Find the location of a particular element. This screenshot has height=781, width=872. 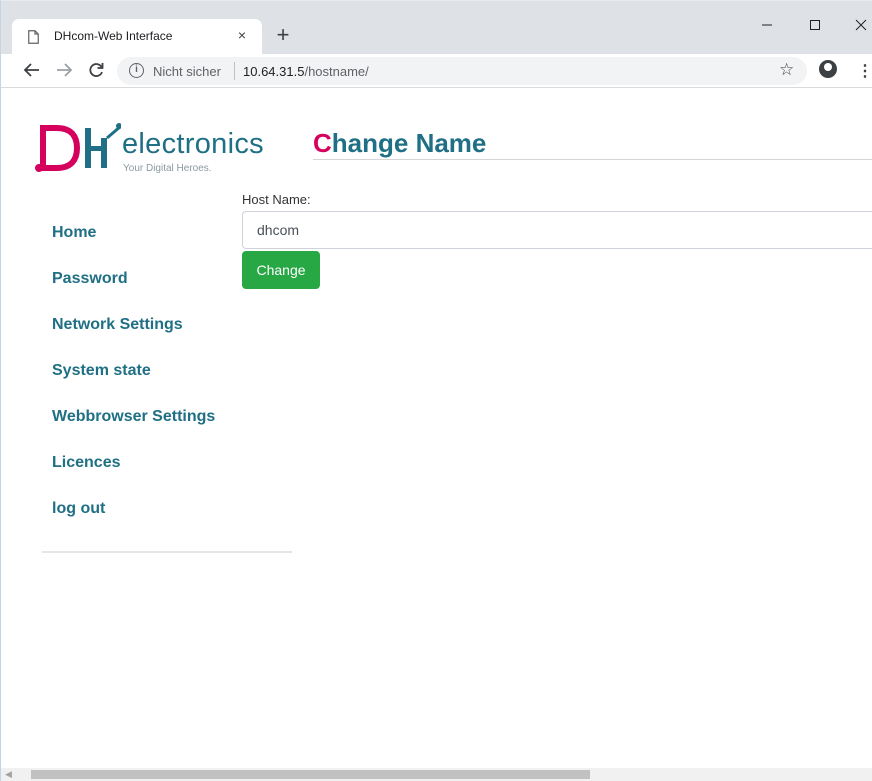

sidebar-item-webbrowser-settings: Webbrowser Settings is located at coordinates (172, 423).